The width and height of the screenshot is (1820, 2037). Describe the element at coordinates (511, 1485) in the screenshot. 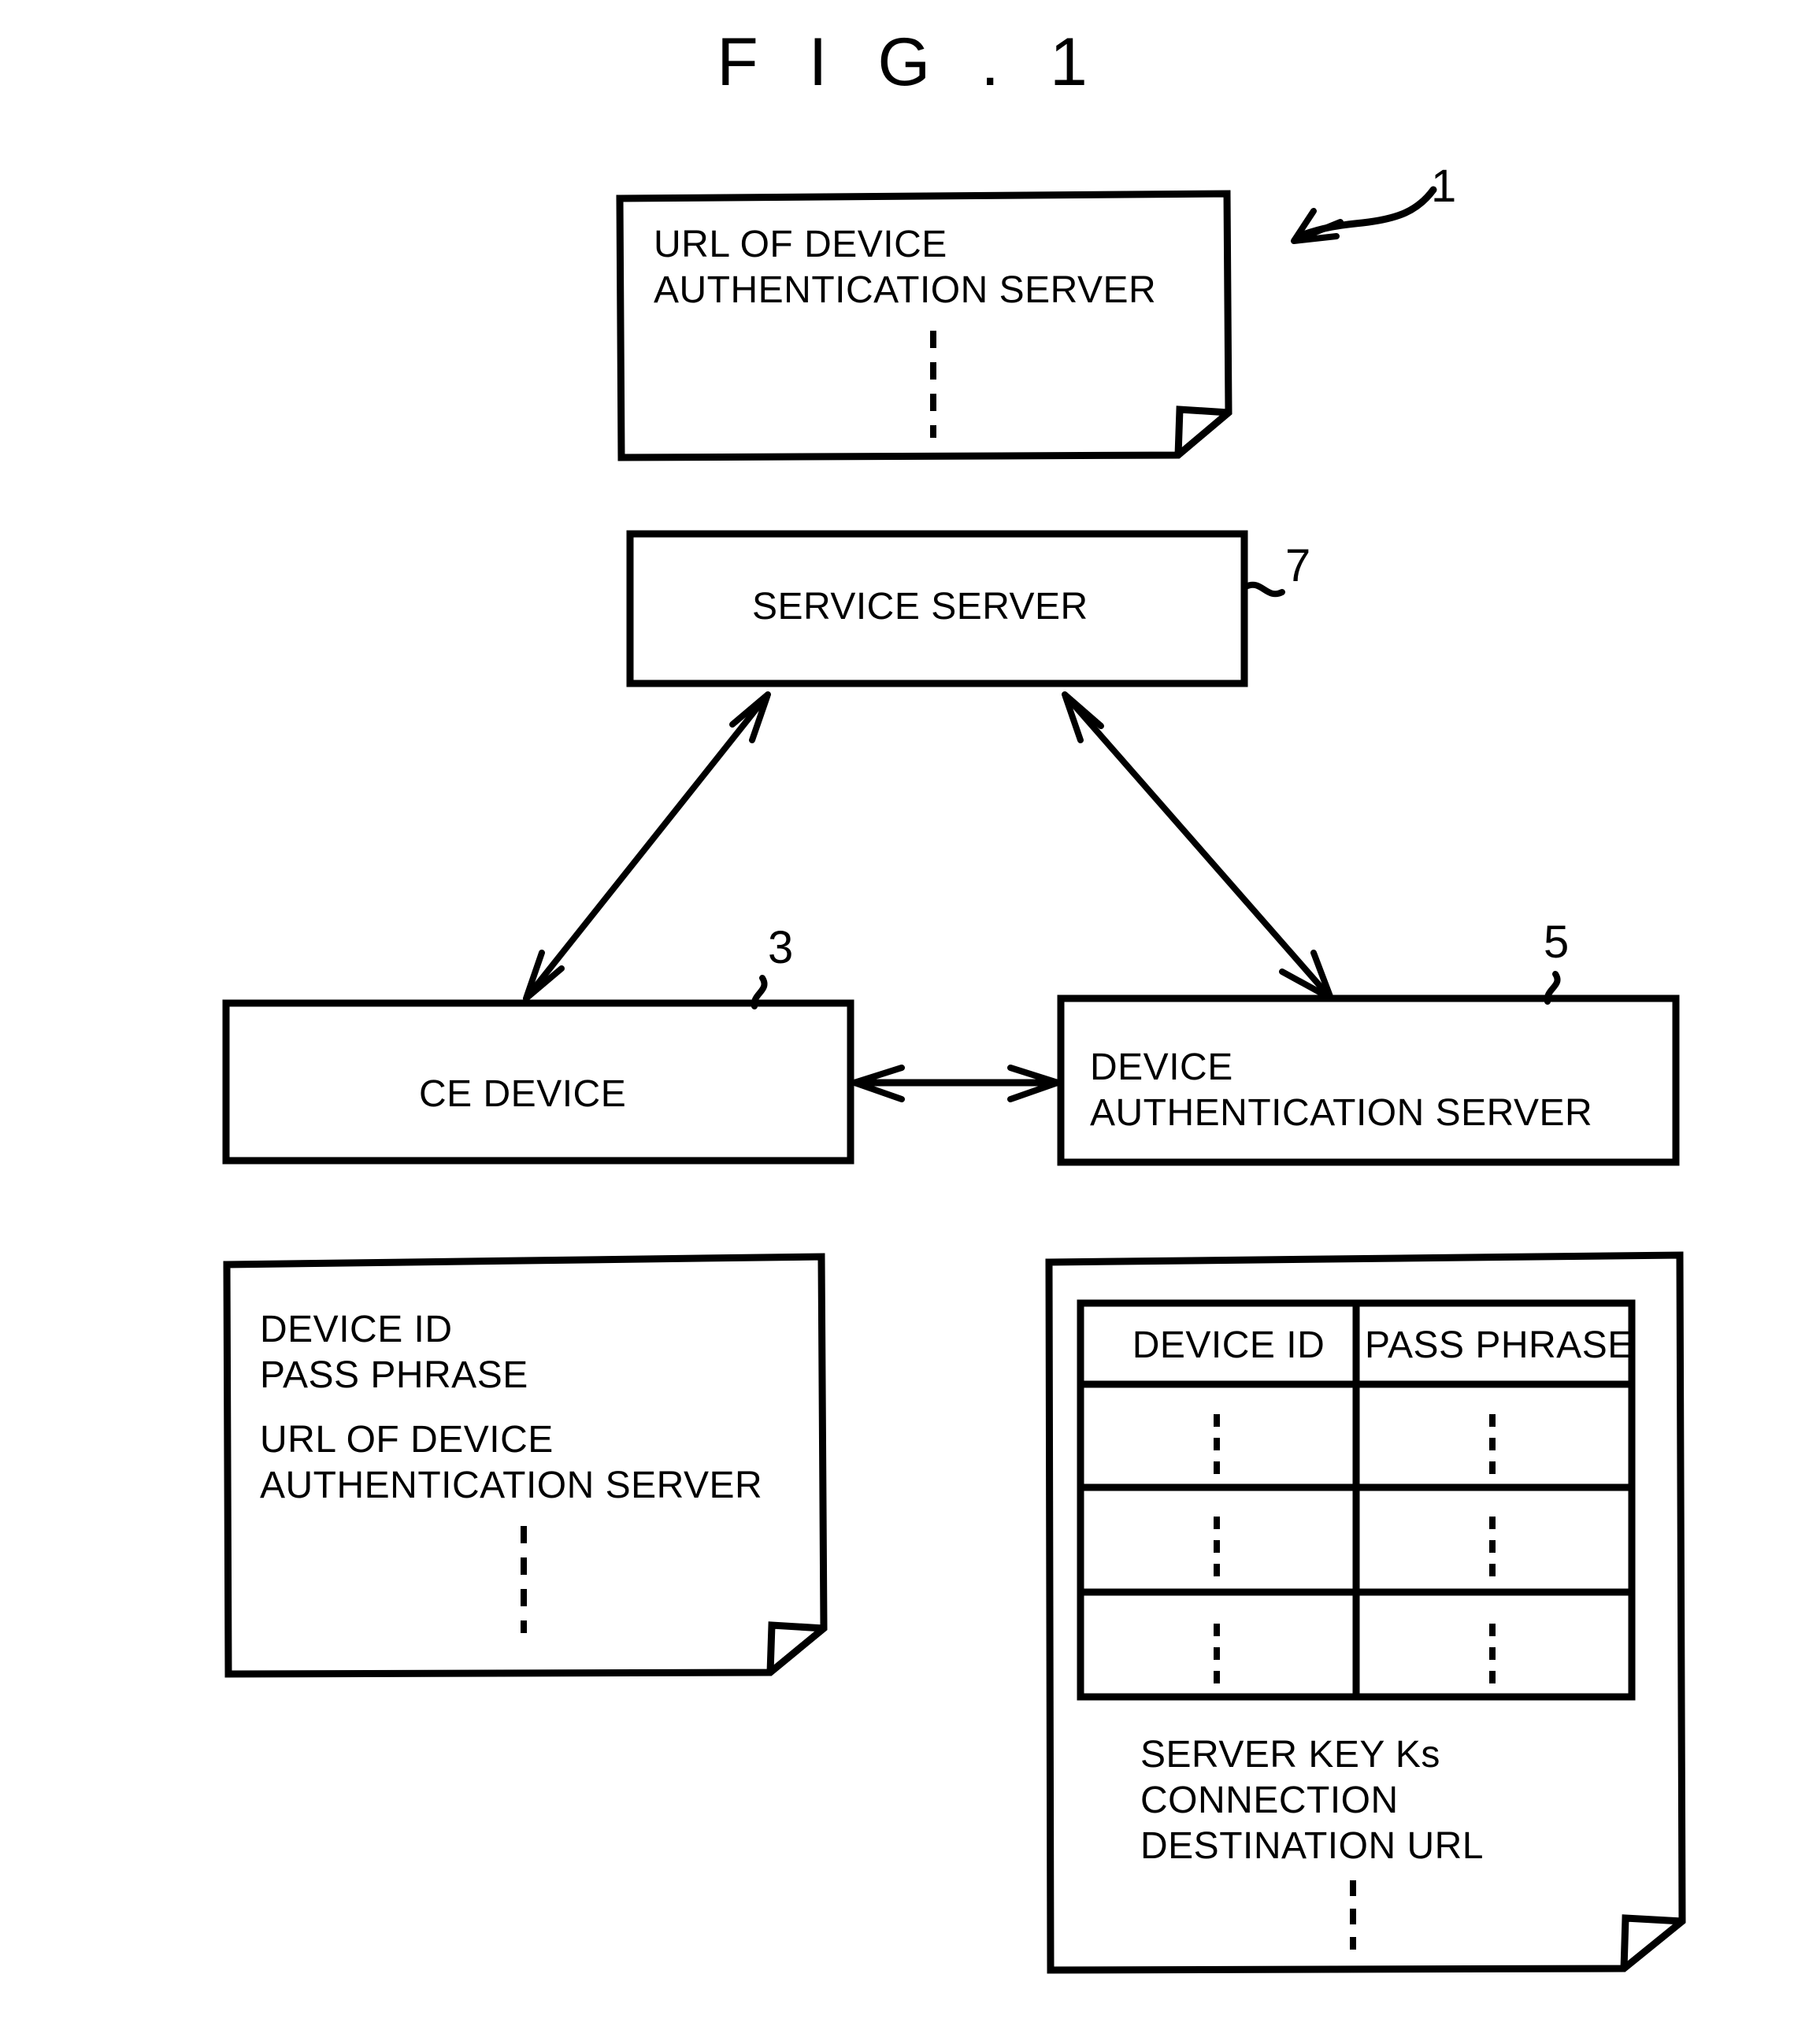

I see `ce-storage-url-line-2: AUTHENTICATION SERVER` at that location.